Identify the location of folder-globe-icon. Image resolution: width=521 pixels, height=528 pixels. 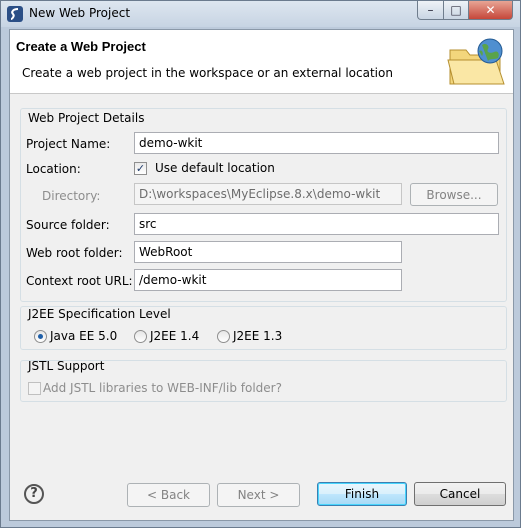
(476, 61).